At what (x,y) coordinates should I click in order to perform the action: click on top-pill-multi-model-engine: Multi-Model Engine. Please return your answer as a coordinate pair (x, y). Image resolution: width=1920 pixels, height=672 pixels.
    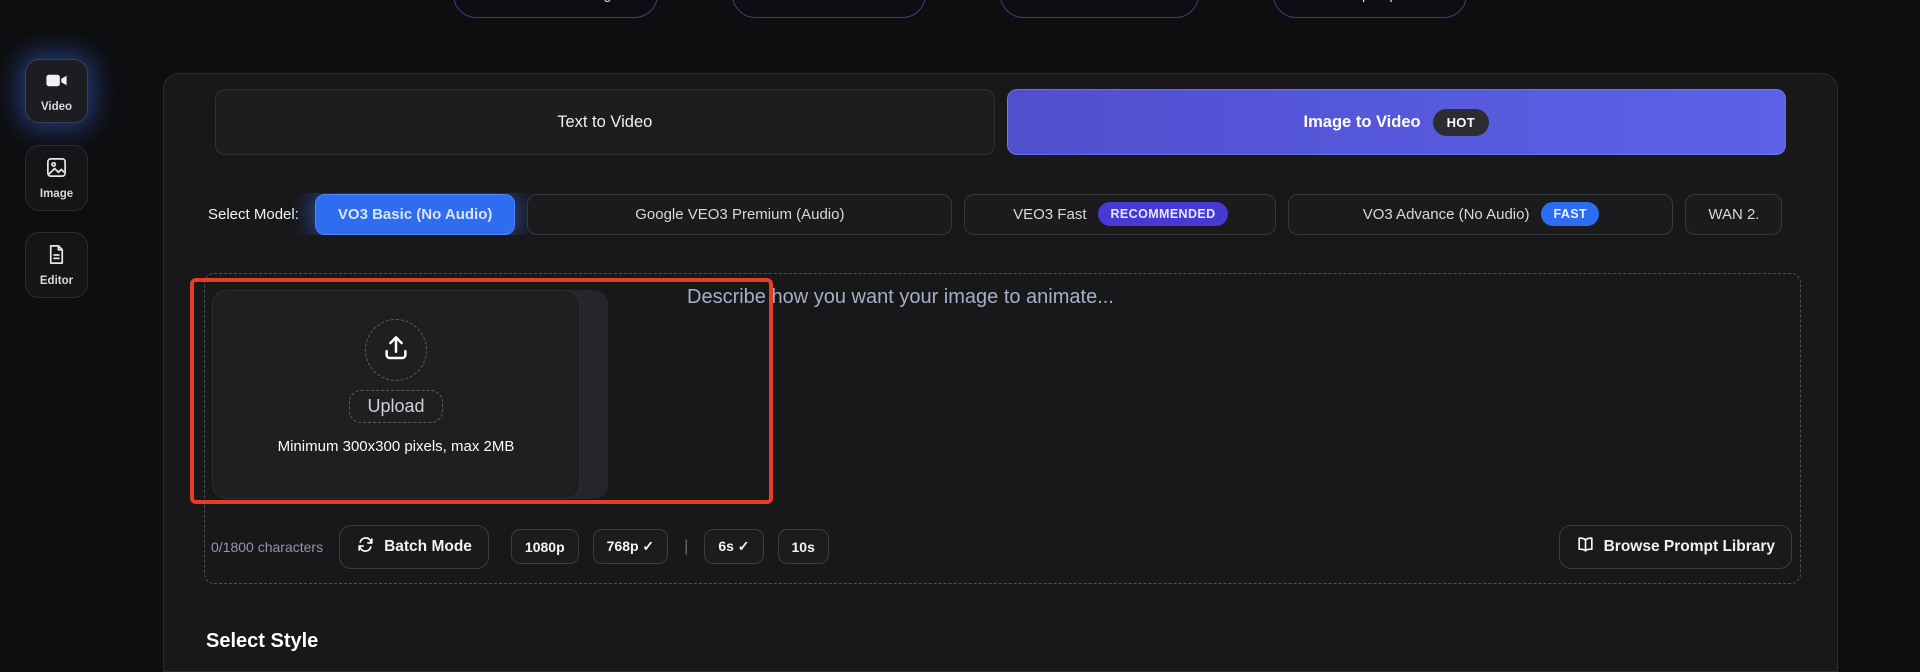
    Looking at the image, I should click on (555, 9).